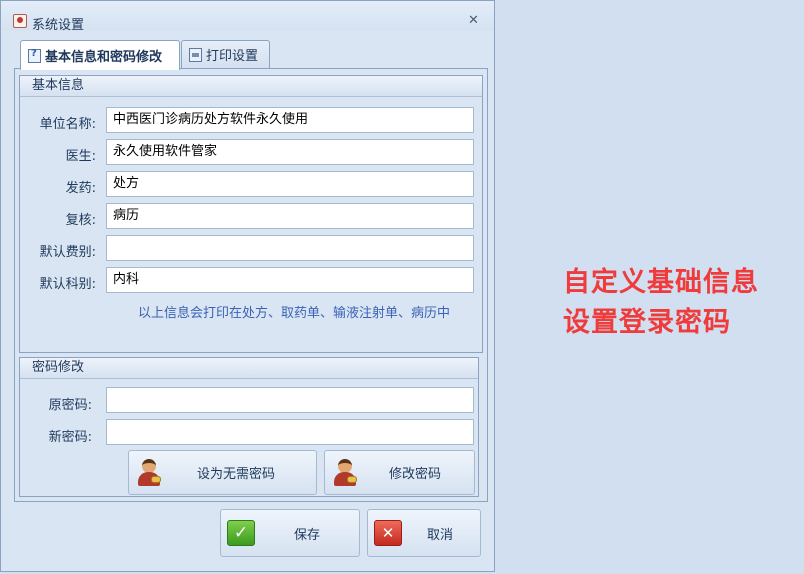 This screenshot has width=804, height=574. What do you see at coordinates (80, 220) in the screenshot?
I see `review-label: 复核:` at bounding box center [80, 220].